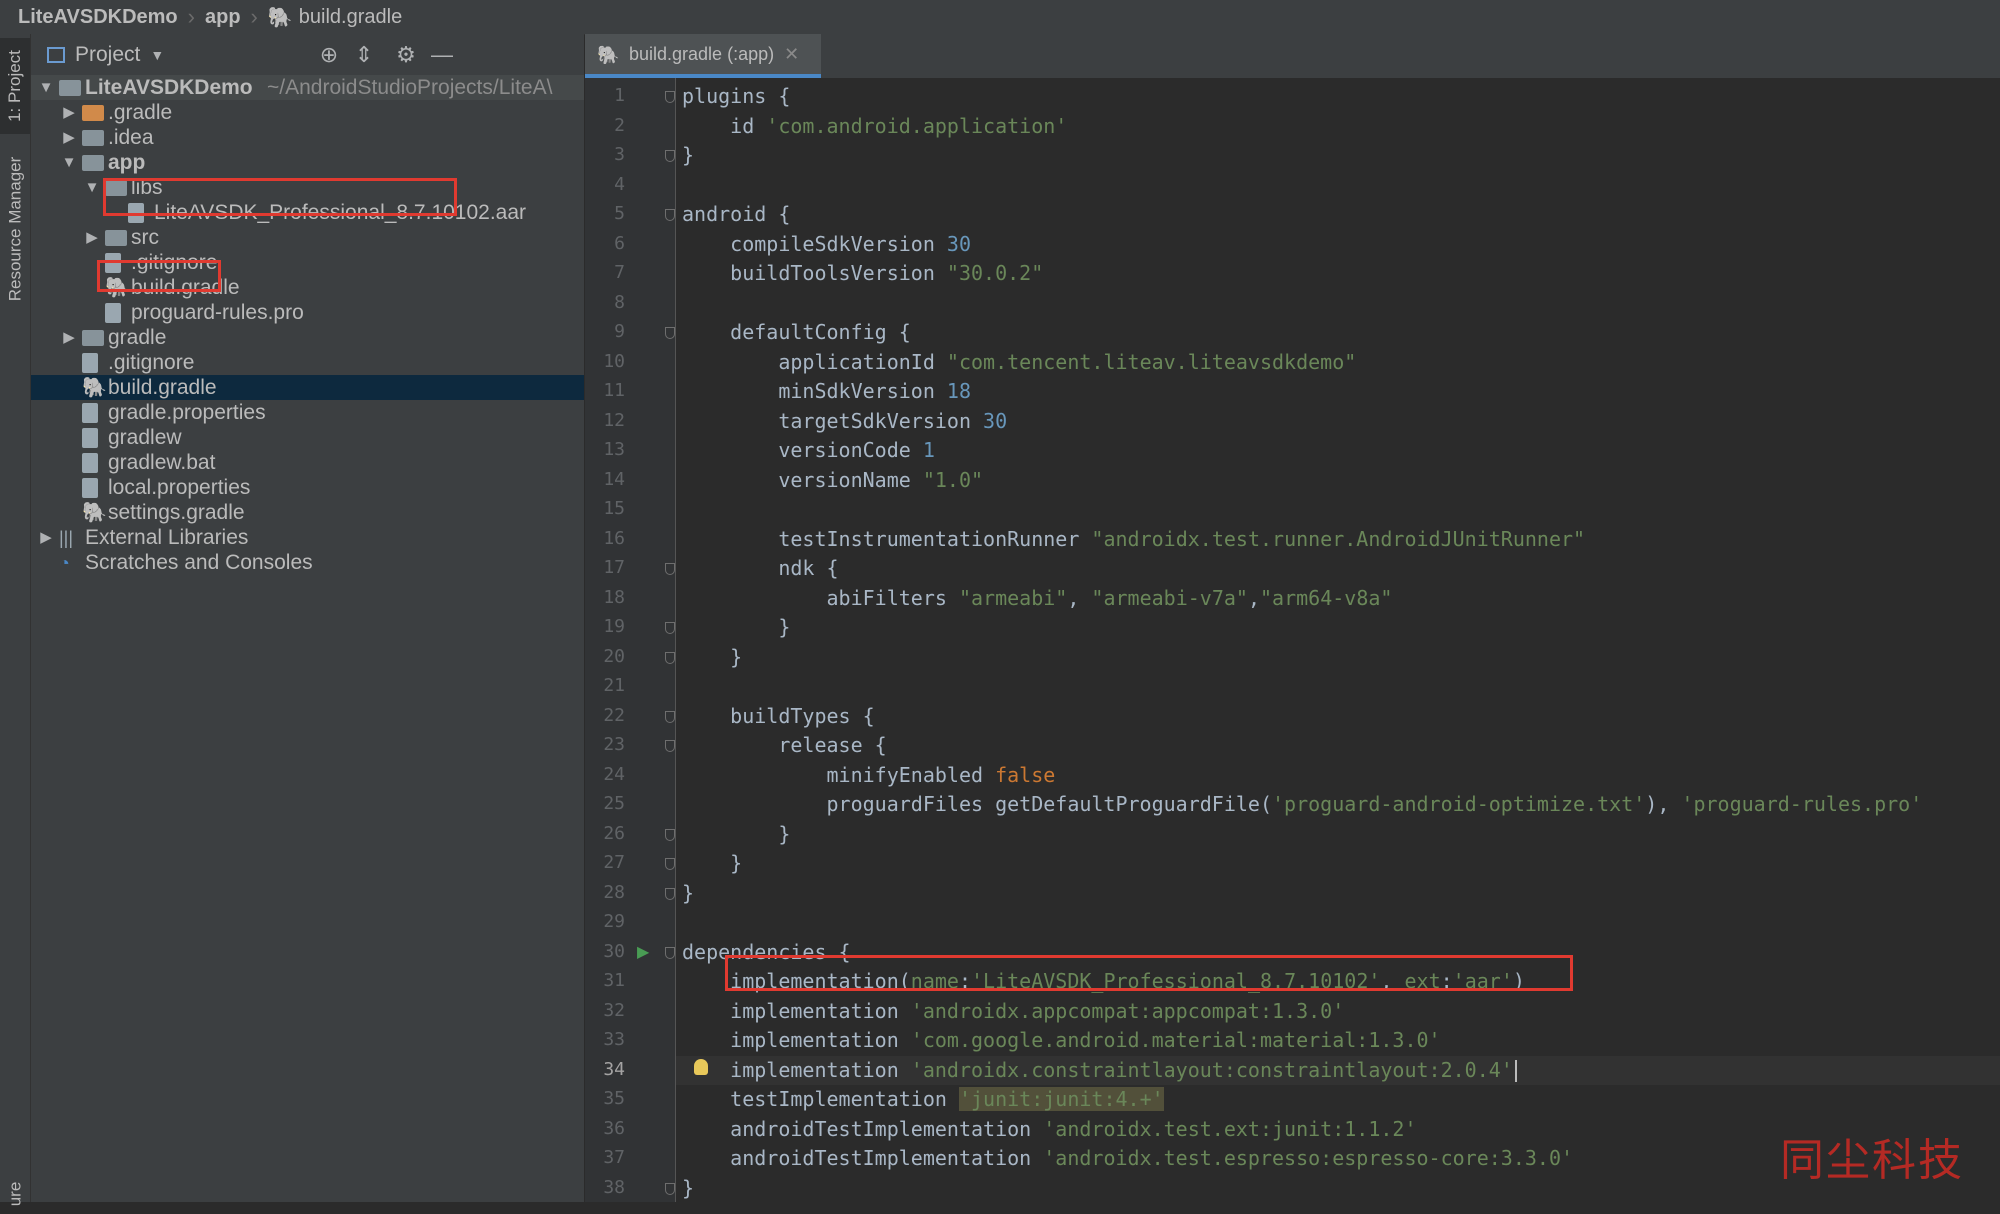 The width and height of the screenshot is (2000, 1214). I want to click on tab-label: build.gradle (:app), so click(702, 53).